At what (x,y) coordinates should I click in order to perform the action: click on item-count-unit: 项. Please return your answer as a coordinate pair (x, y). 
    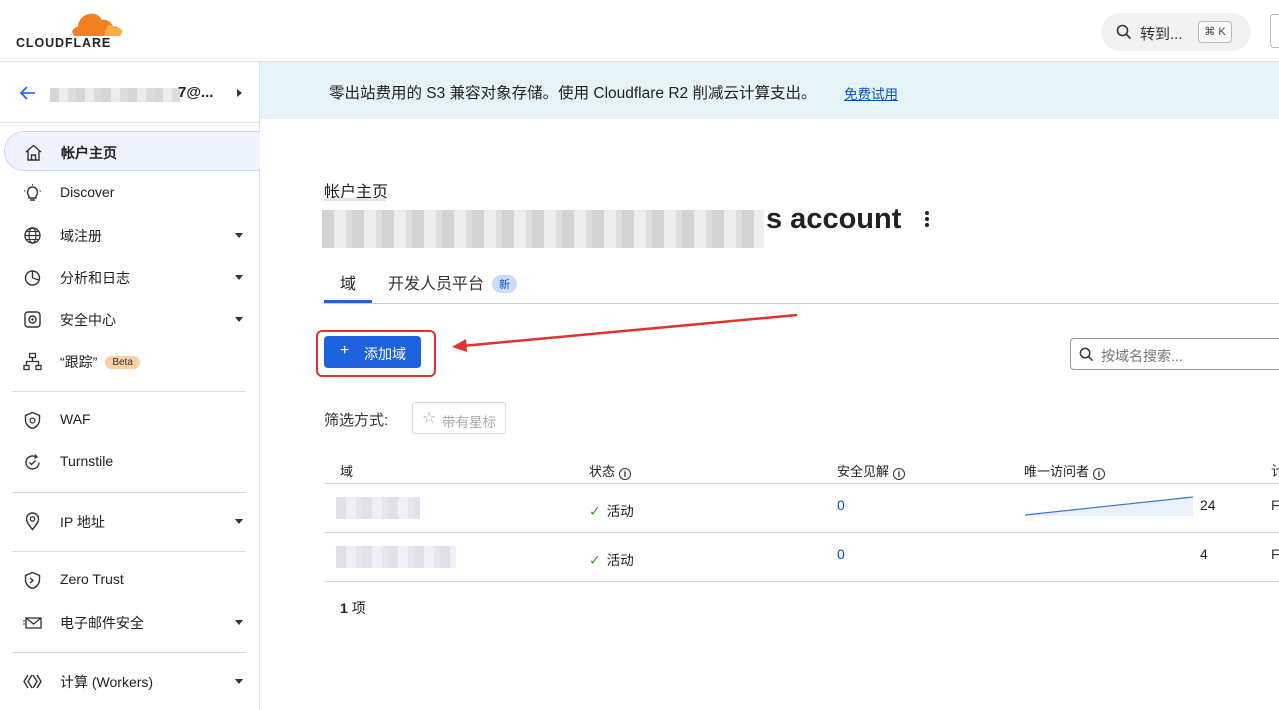
    Looking at the image, I should click on (358, 608).